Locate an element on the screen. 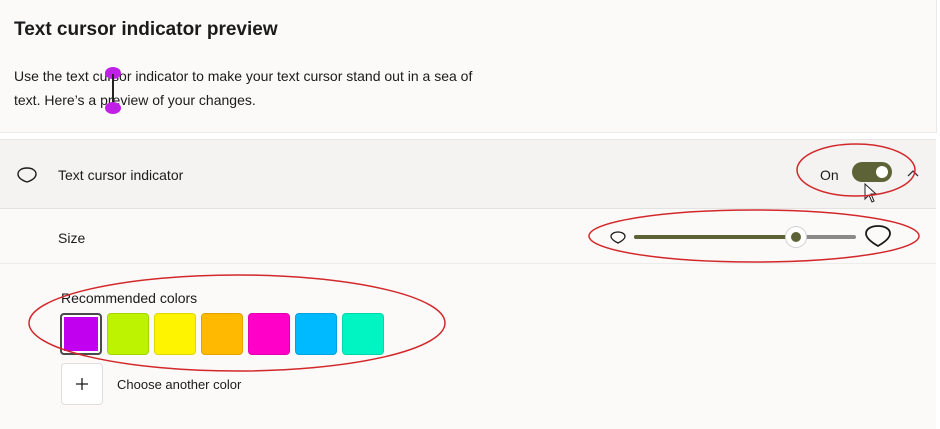 This screenshot has height=429, width=940. size-row: Size is located at coordinates (468, 236).